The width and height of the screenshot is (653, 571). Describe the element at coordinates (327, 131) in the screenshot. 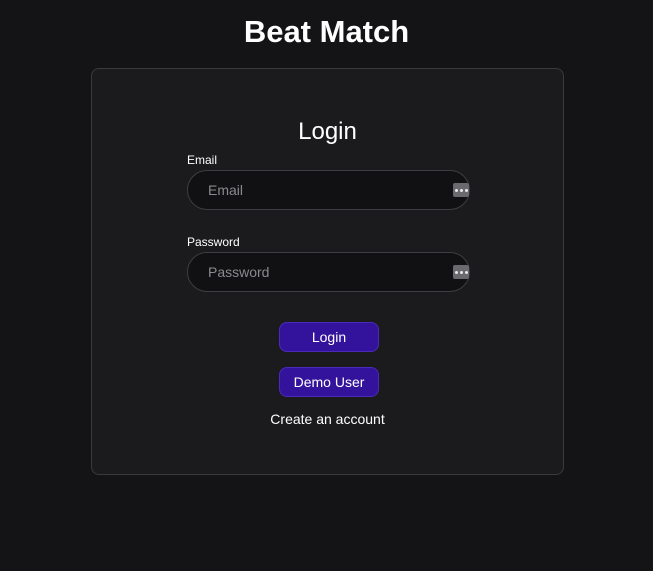

I see `login-form-title: Login` at that location.